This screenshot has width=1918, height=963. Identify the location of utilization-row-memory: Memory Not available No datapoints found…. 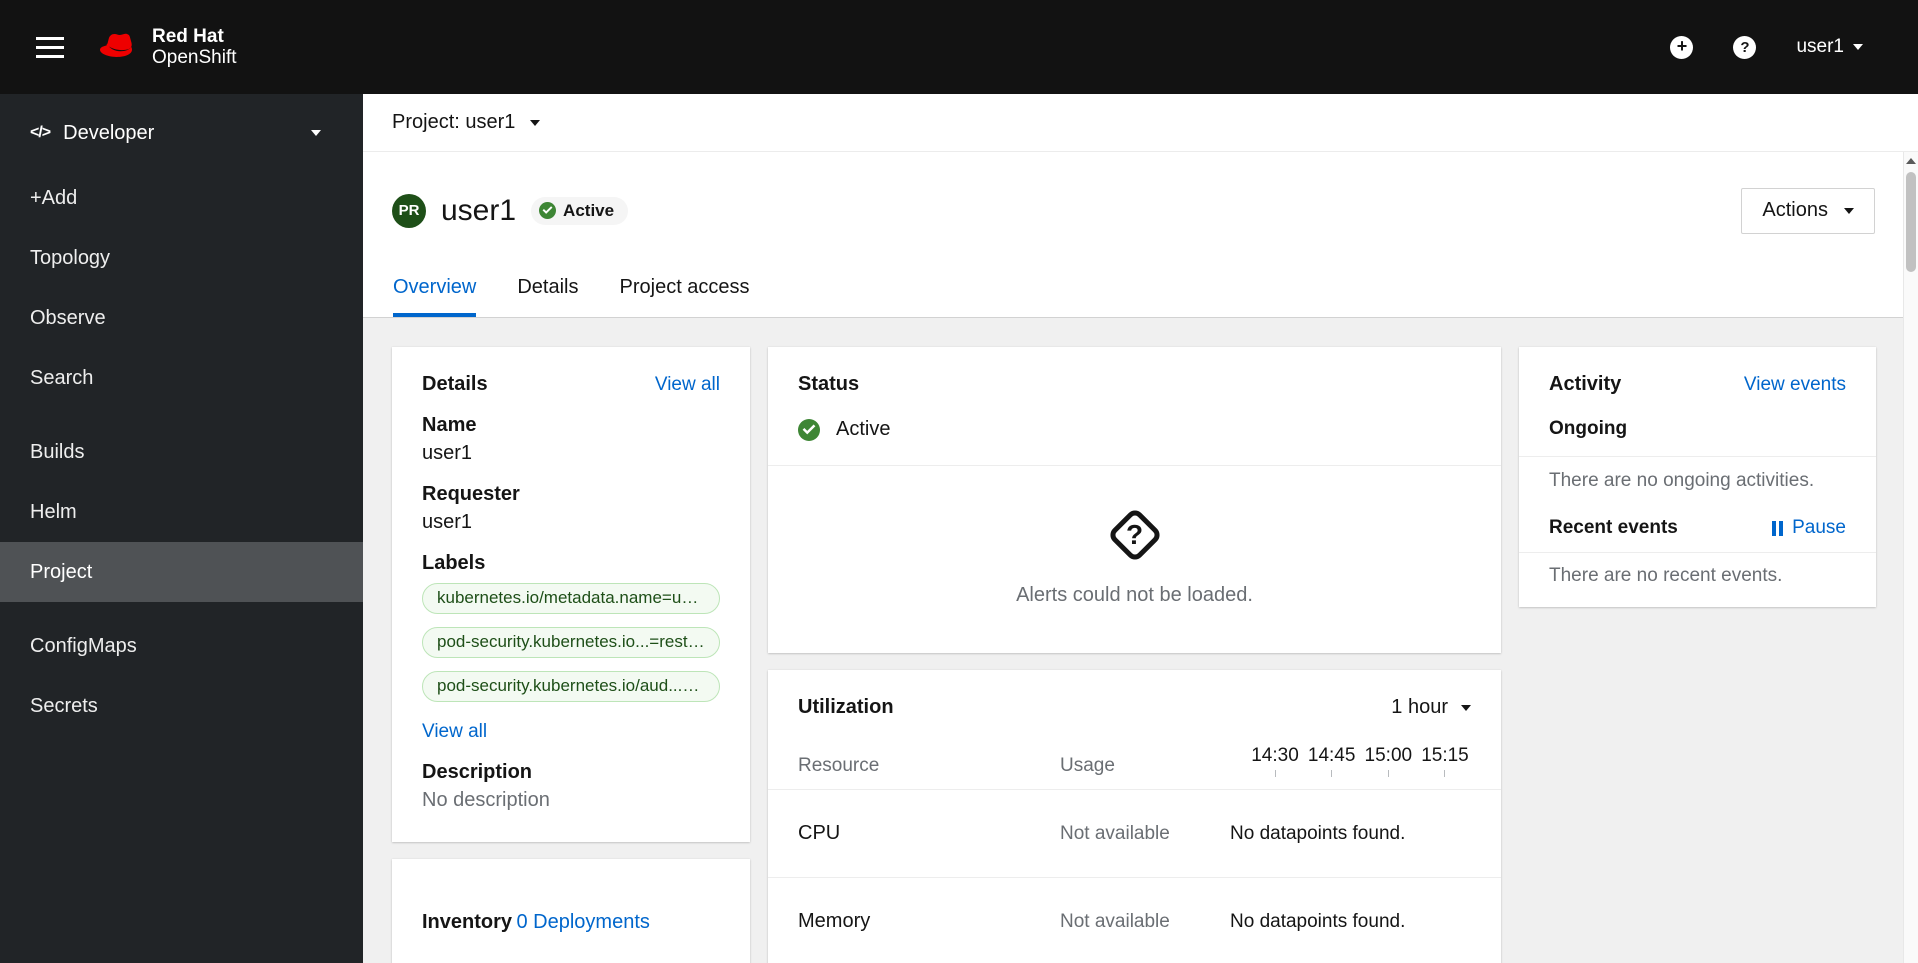
(1134, 920).